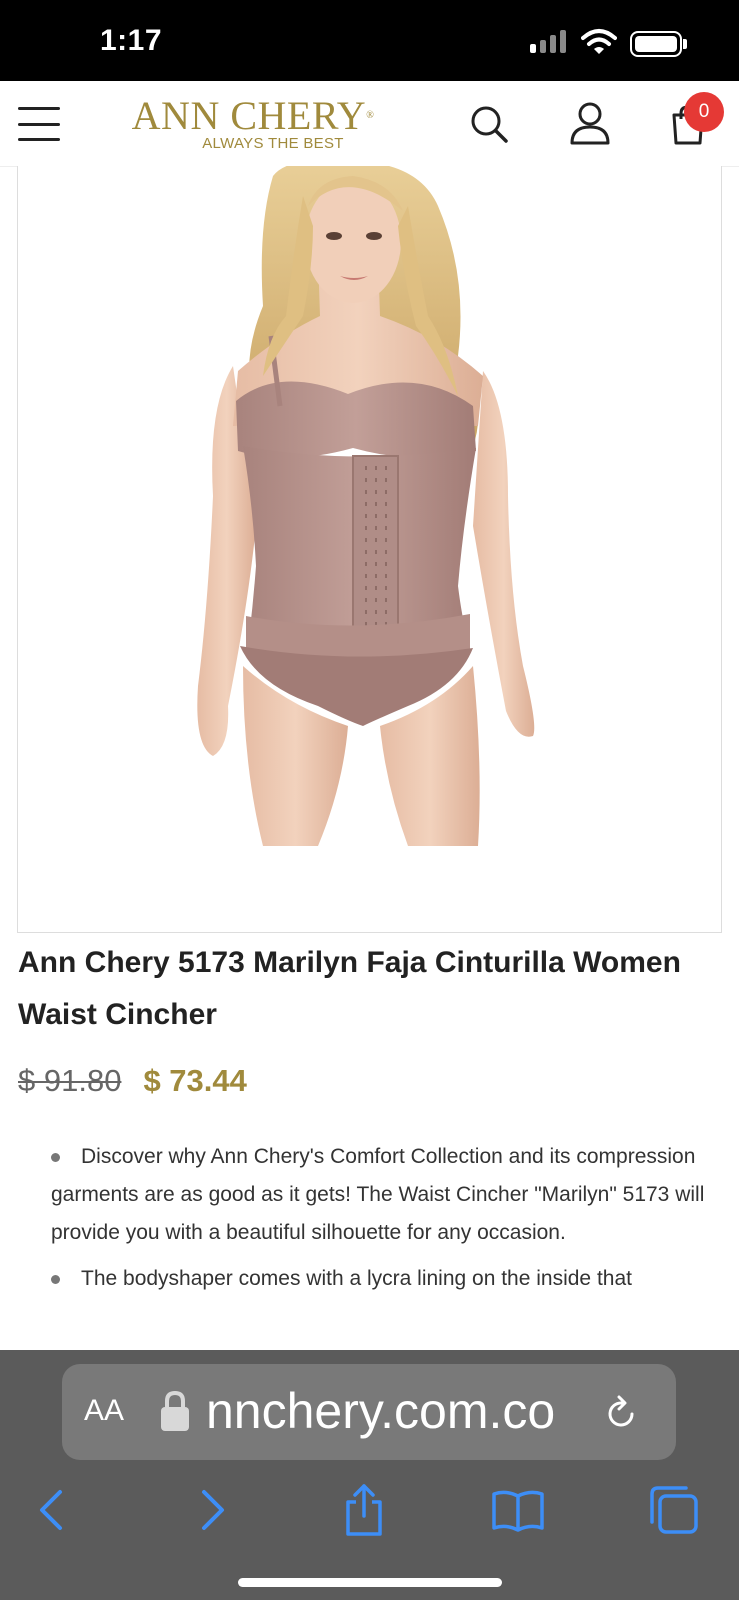 This screenshot has width=739, height=1600. I want to click on status-time: 1:17, so click(131, 40).